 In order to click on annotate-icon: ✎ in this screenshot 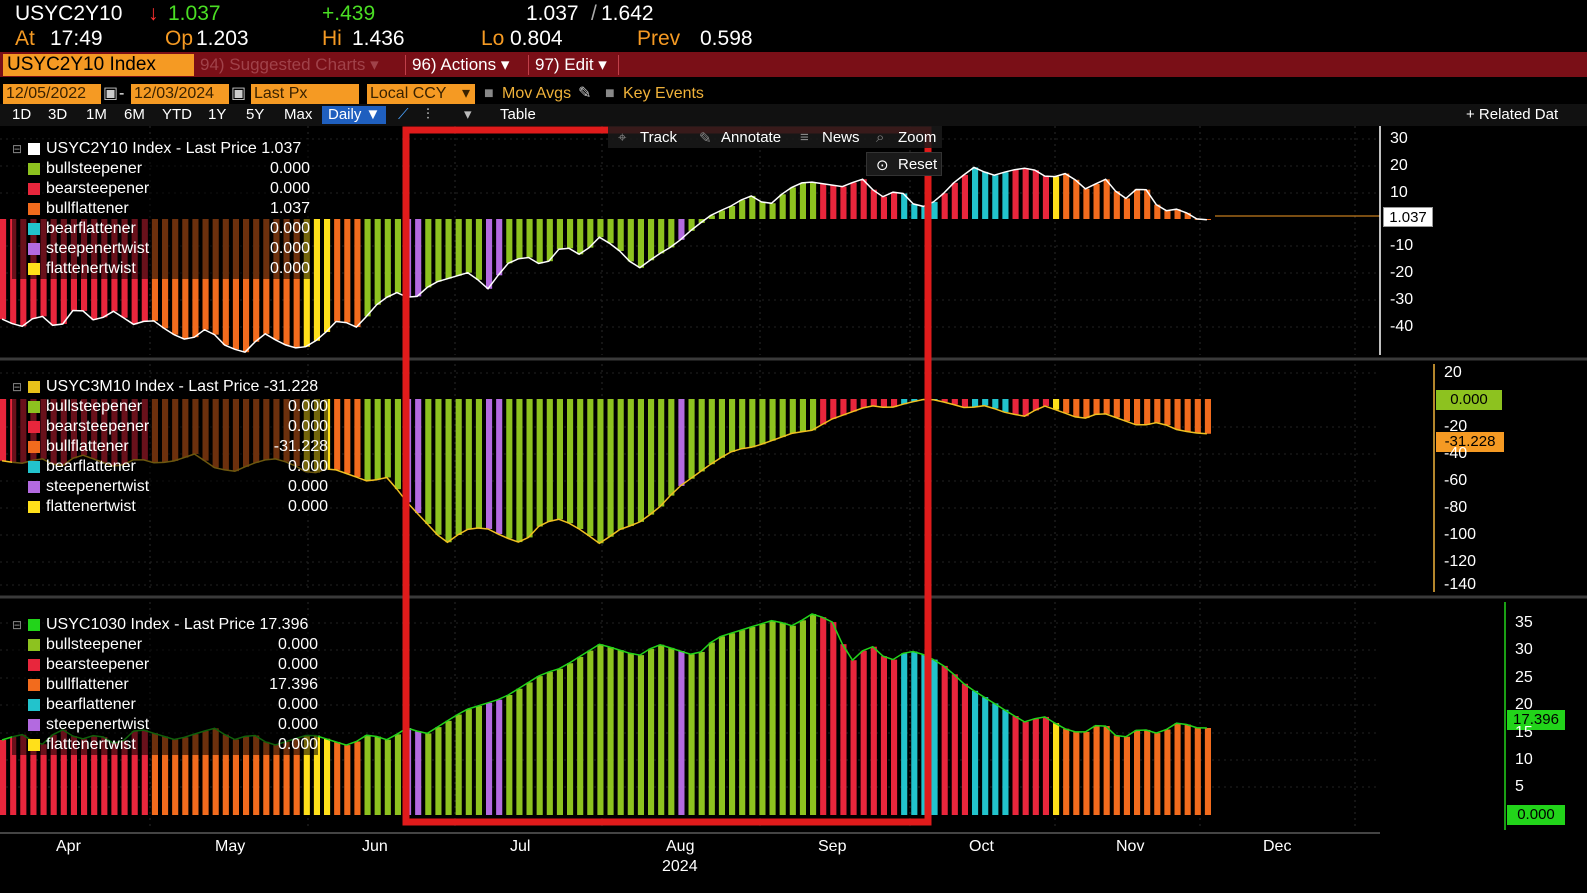, I will do `click(705, 138)`.